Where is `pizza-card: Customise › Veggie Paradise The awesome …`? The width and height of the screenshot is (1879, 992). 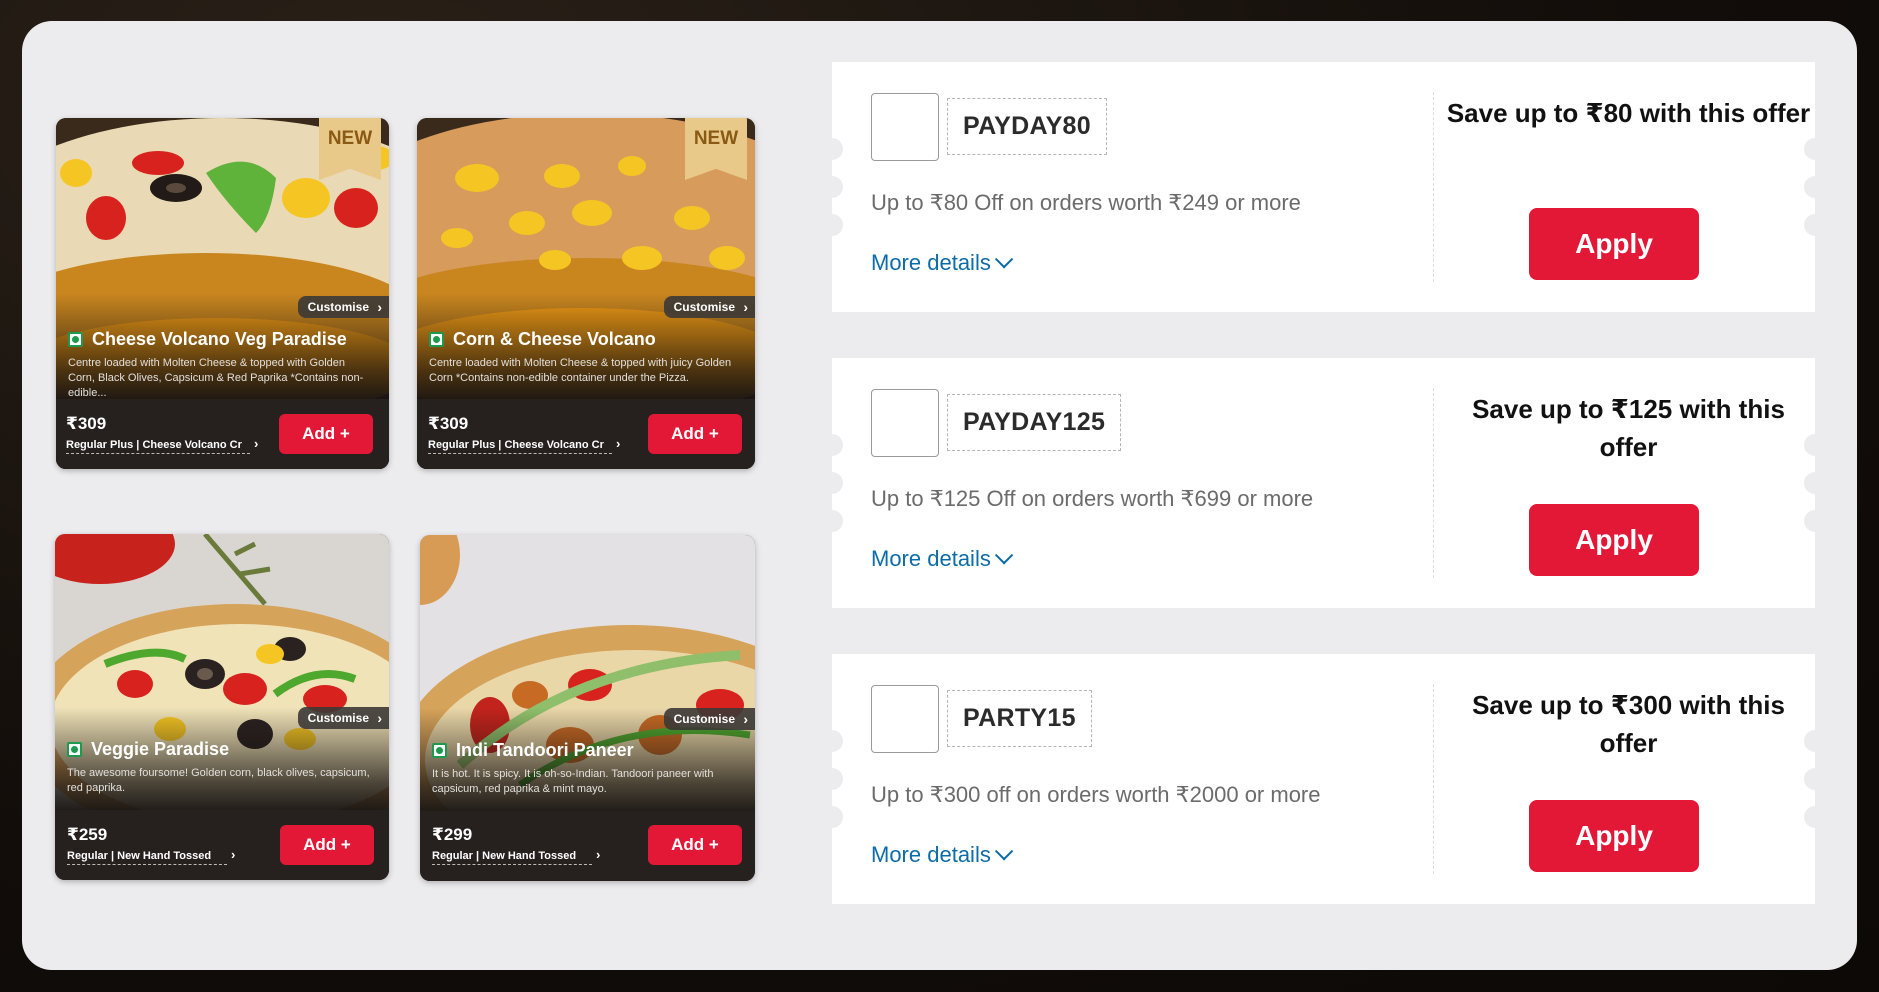 pizza-card: Customise › Veggie Paradise The awesome … is located at coordinates (222, 707).